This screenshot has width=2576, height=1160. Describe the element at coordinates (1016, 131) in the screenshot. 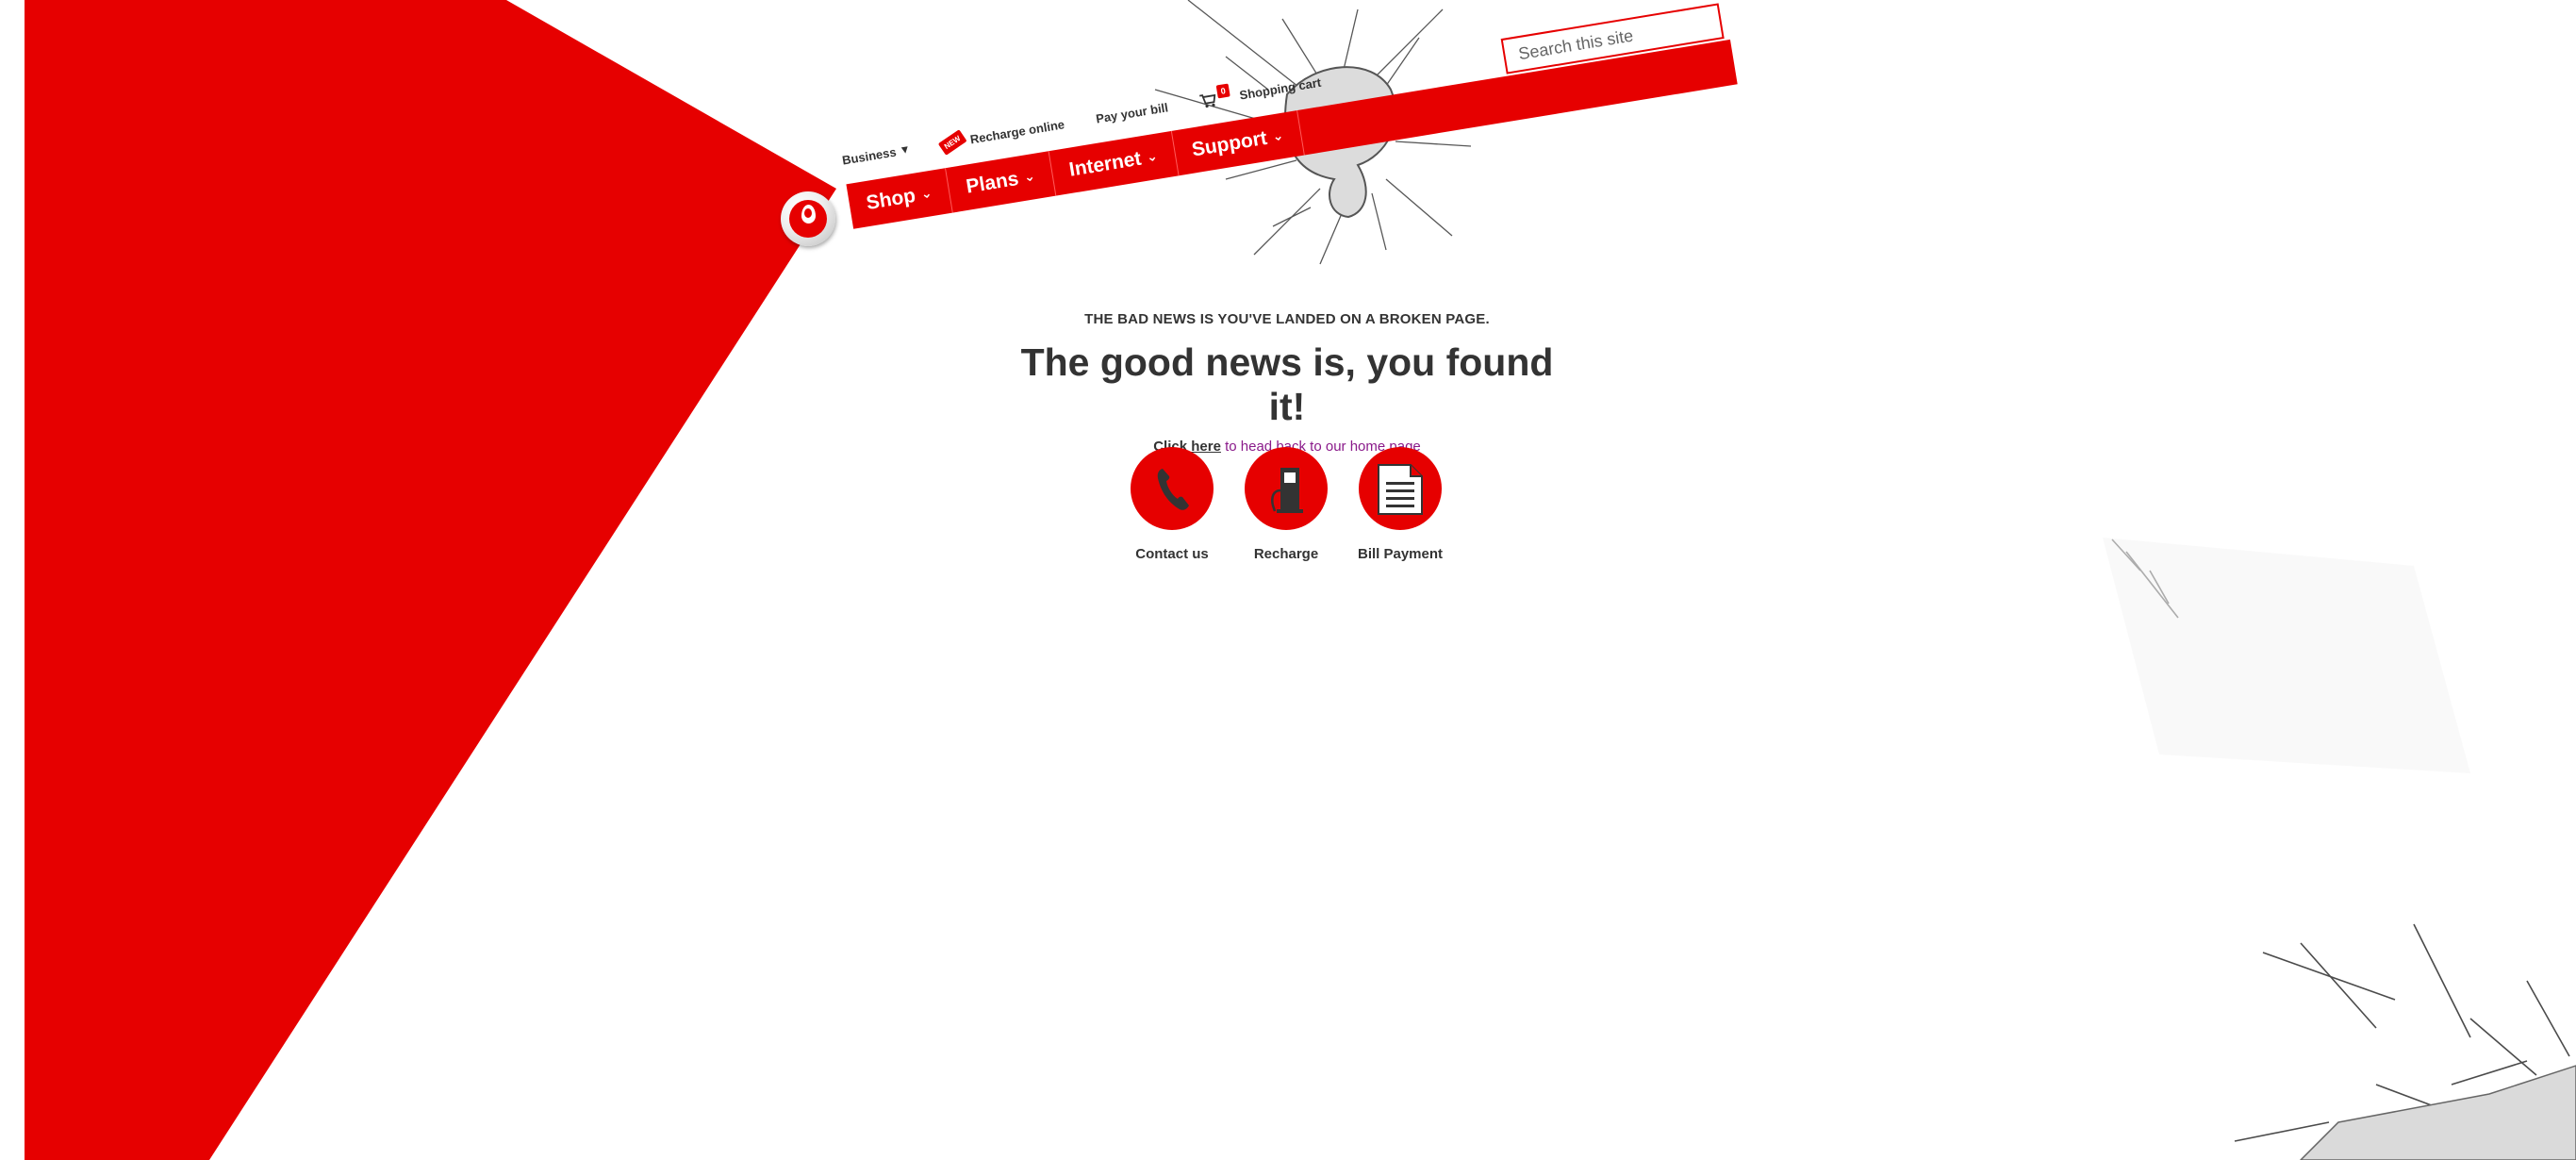

I see `recharge-online-label: Recharge online` at that location.